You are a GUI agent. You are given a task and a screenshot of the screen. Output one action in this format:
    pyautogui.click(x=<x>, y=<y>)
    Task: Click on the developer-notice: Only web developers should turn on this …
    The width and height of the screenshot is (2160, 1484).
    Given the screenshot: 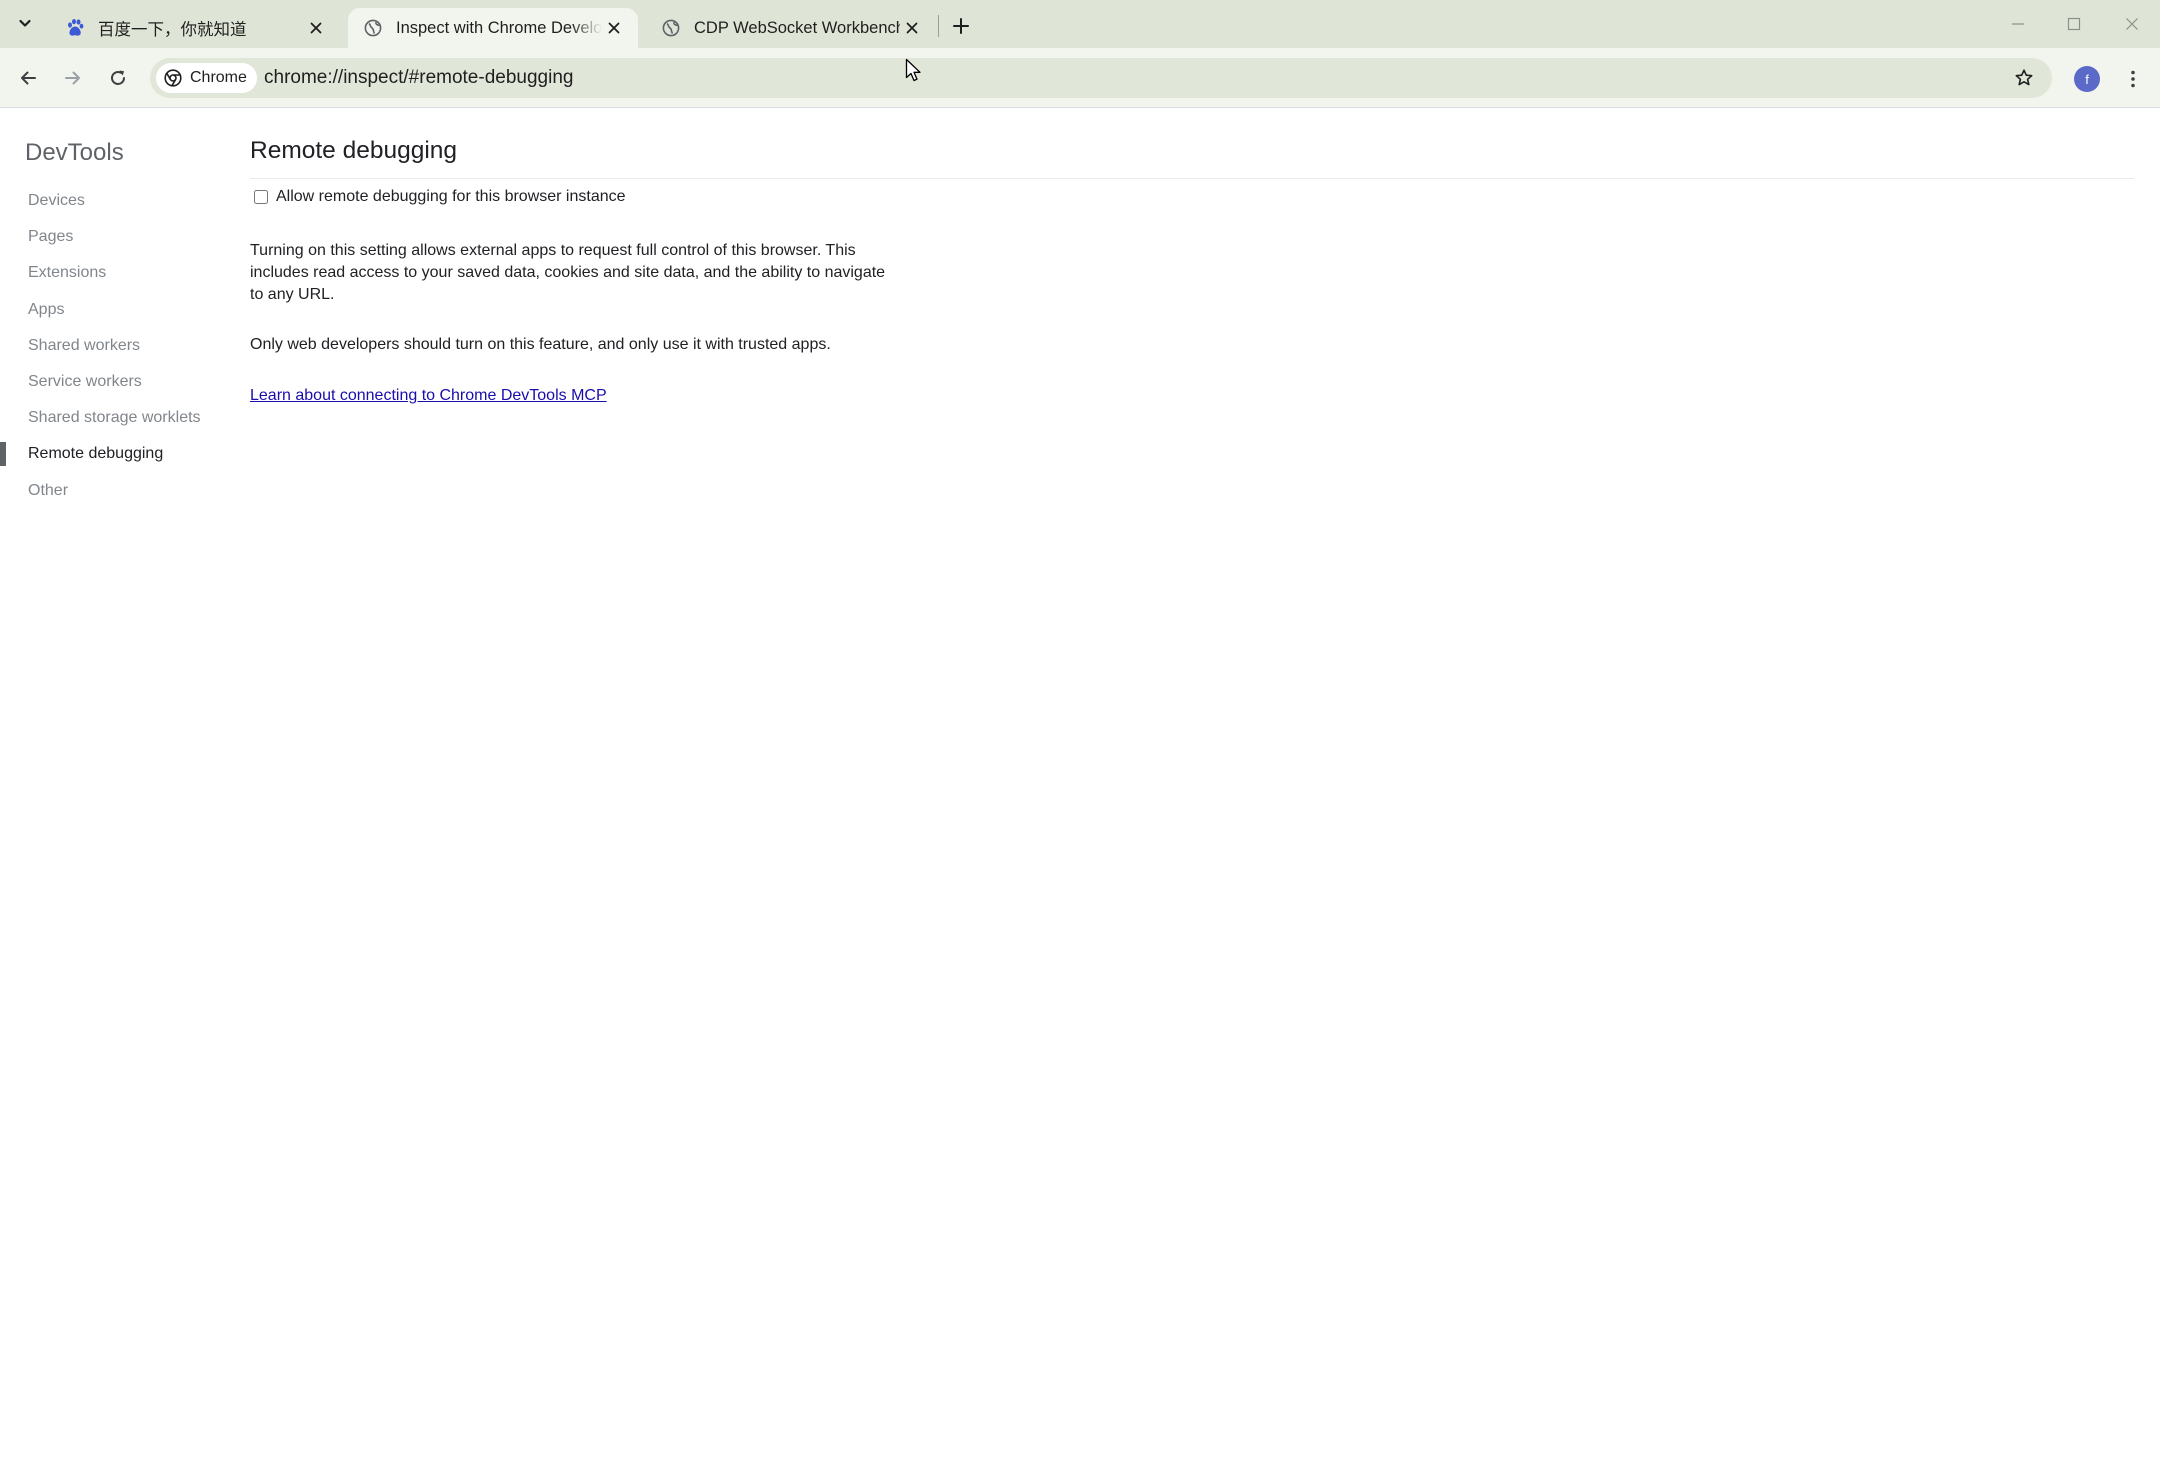 What is the action you would take?
    pyautogui.click(x=540, y=344)
    